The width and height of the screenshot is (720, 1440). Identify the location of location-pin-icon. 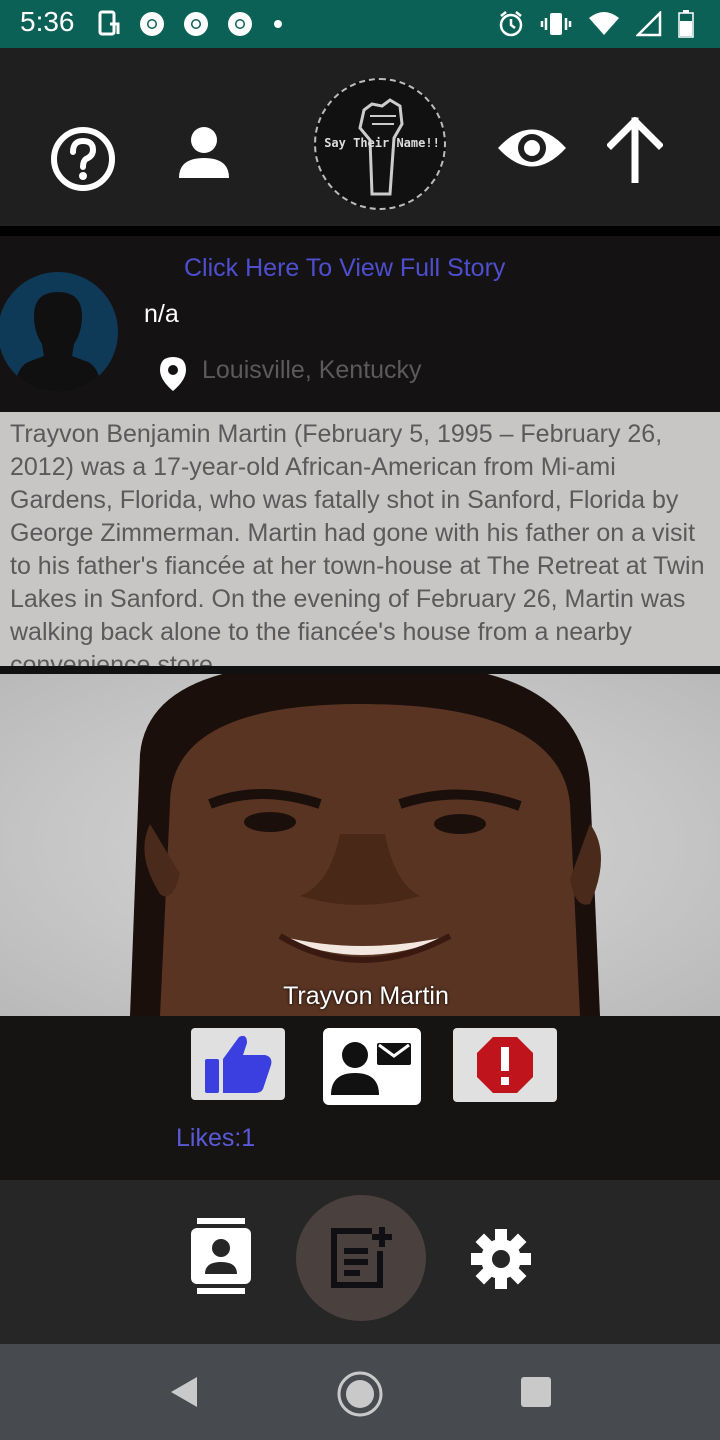
(173, 374).